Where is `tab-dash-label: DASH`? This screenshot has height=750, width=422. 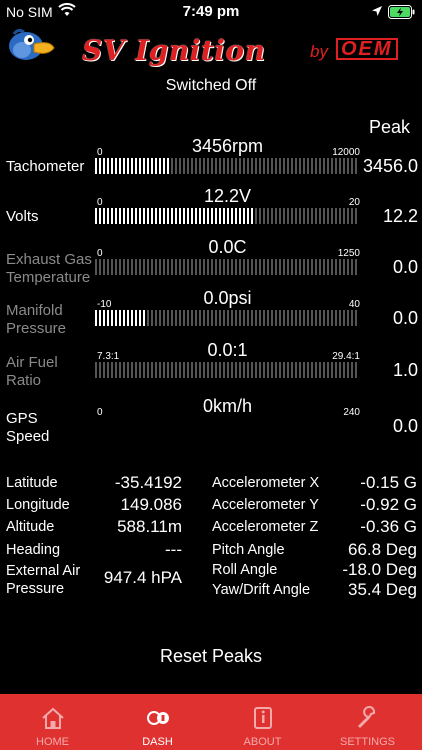 tab-dash-label: DASH is located at coordinates (157, 742).